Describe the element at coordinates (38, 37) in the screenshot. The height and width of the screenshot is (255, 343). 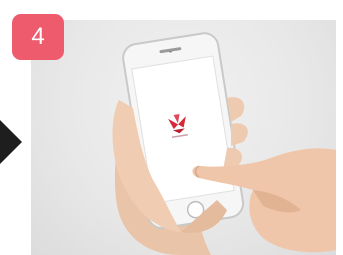
I see `step-number-badge: 4` at that location.